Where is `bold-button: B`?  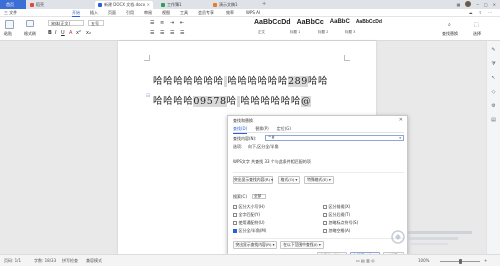
bold-button: B is located at coordinates (50, 33).